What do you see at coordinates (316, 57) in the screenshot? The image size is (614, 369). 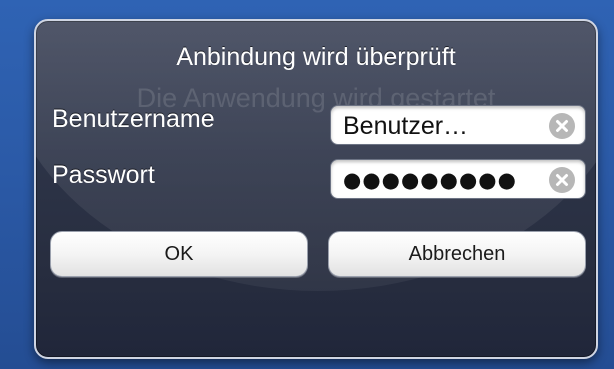 I see `dialog-title: Anbindung wird überprüft` at bounding box center [316, 57].